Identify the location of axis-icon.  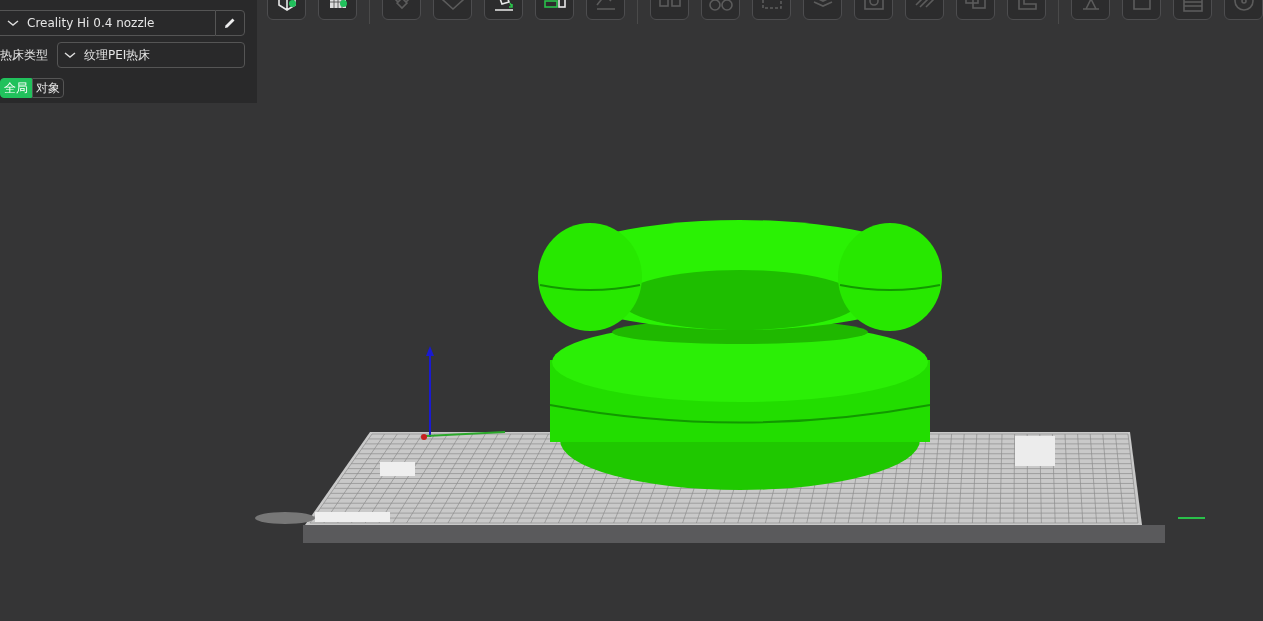
(463, 393).